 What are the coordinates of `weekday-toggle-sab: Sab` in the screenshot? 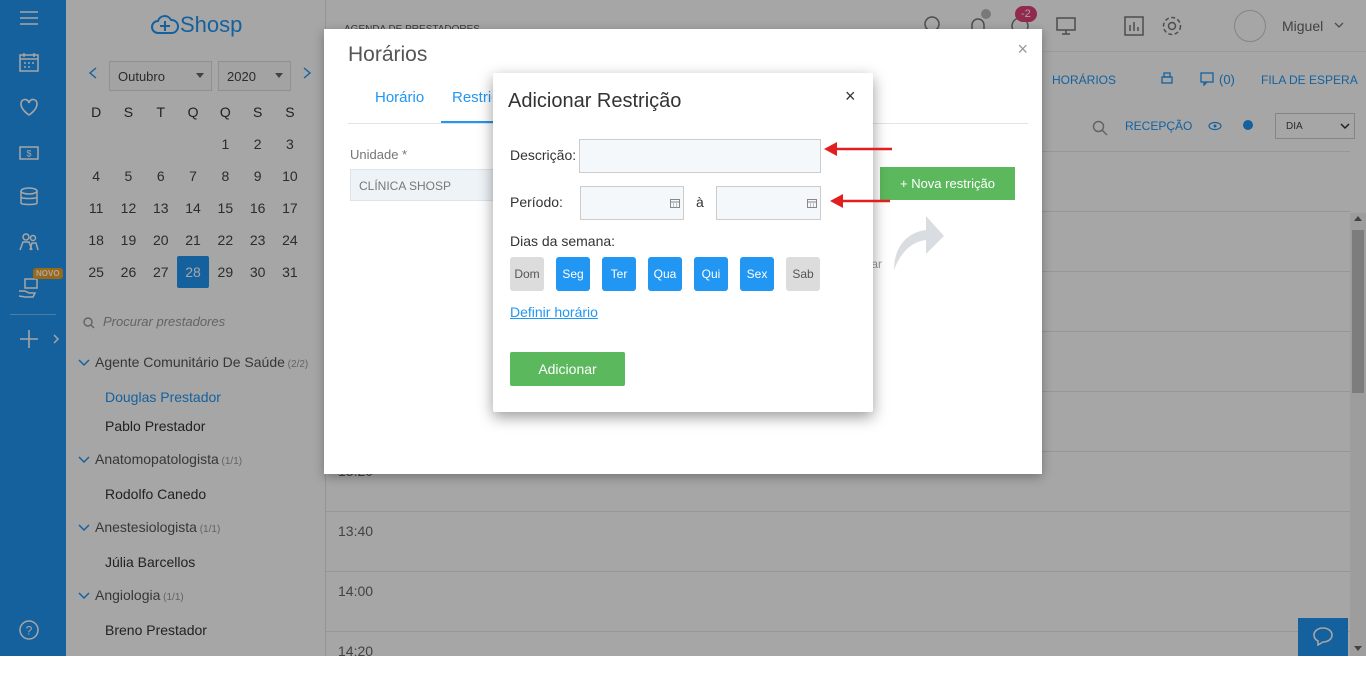 It's located at (803, 274).